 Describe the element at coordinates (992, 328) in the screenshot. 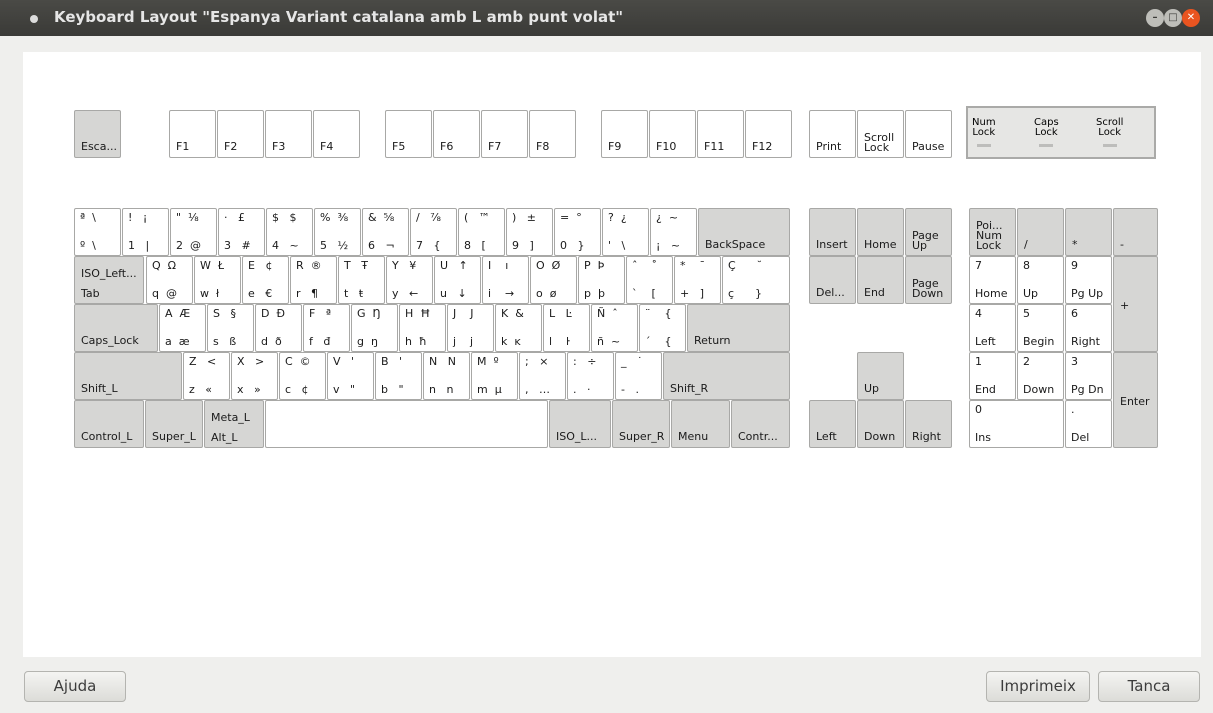

I see `key-kp4: 4 Left` at that location.